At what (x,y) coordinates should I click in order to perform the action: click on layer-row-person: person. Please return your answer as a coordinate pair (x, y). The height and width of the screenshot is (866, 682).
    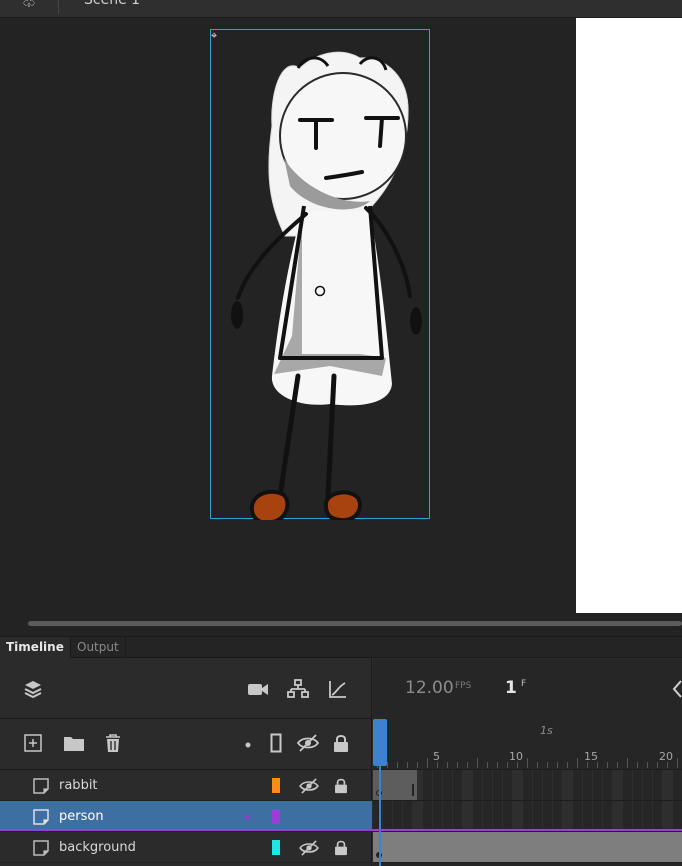
    Looking at the image, I should click on (186, 816).